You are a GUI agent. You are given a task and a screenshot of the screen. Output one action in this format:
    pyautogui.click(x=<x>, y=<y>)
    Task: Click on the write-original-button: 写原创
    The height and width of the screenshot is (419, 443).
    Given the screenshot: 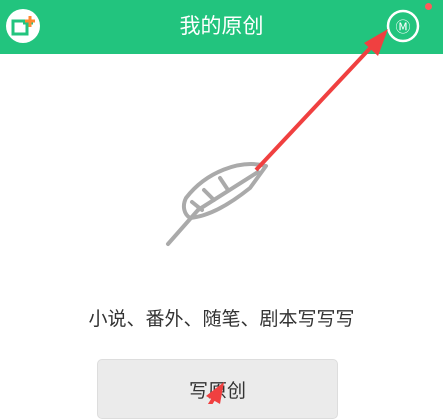 What is the action you would take?
    pyautogui.click(x=217, y=389)
    